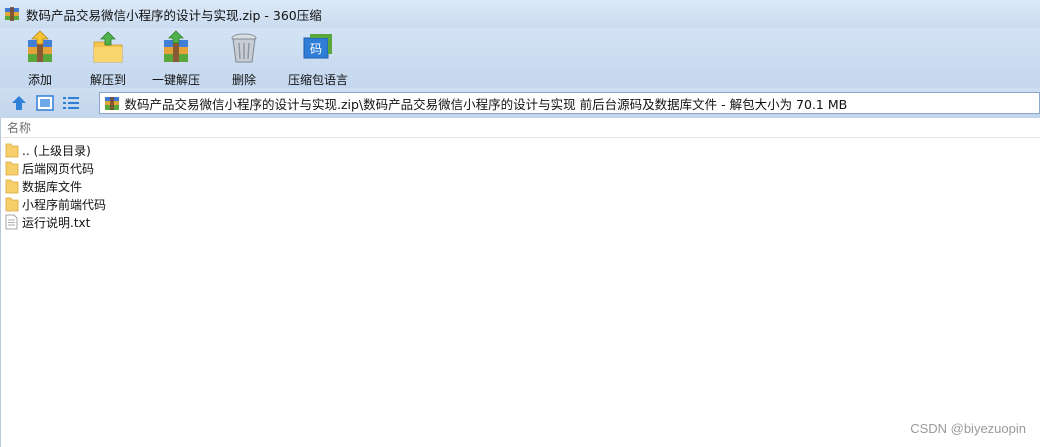 This screenshot has height=447, width=1040. What do you see at coordinates (52, 186) in the screenshot?
I see `list-item-label: 数据库文件` at bounding box center [52, 186].